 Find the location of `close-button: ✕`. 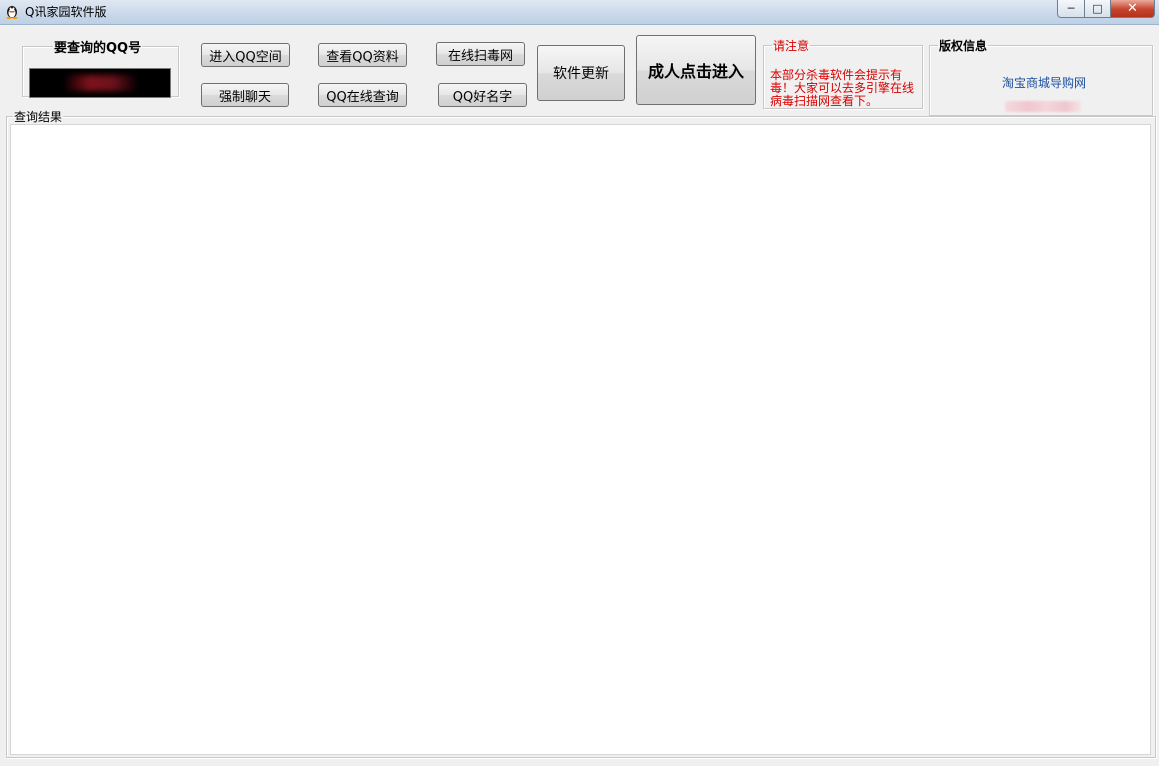

close-button: ✕ is located at coordinates (1133, 9).